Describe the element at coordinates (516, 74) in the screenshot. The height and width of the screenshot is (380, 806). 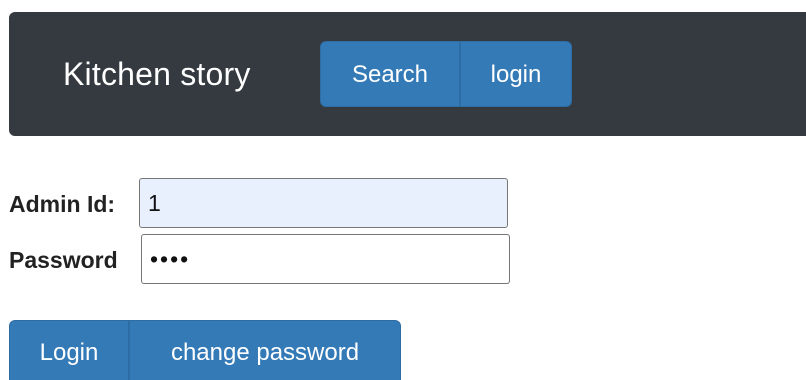
I see `nav-login-button: login` at that location.